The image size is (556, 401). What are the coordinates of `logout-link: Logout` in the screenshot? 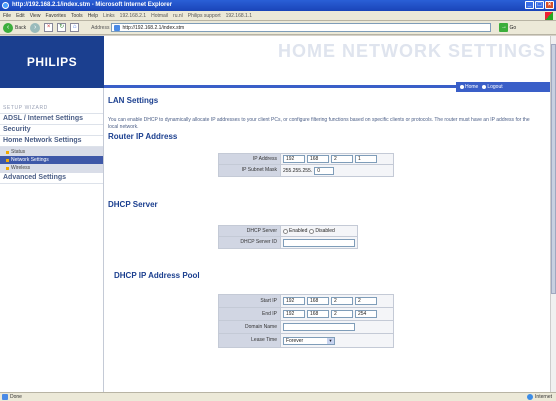 It's located at (492, 87).